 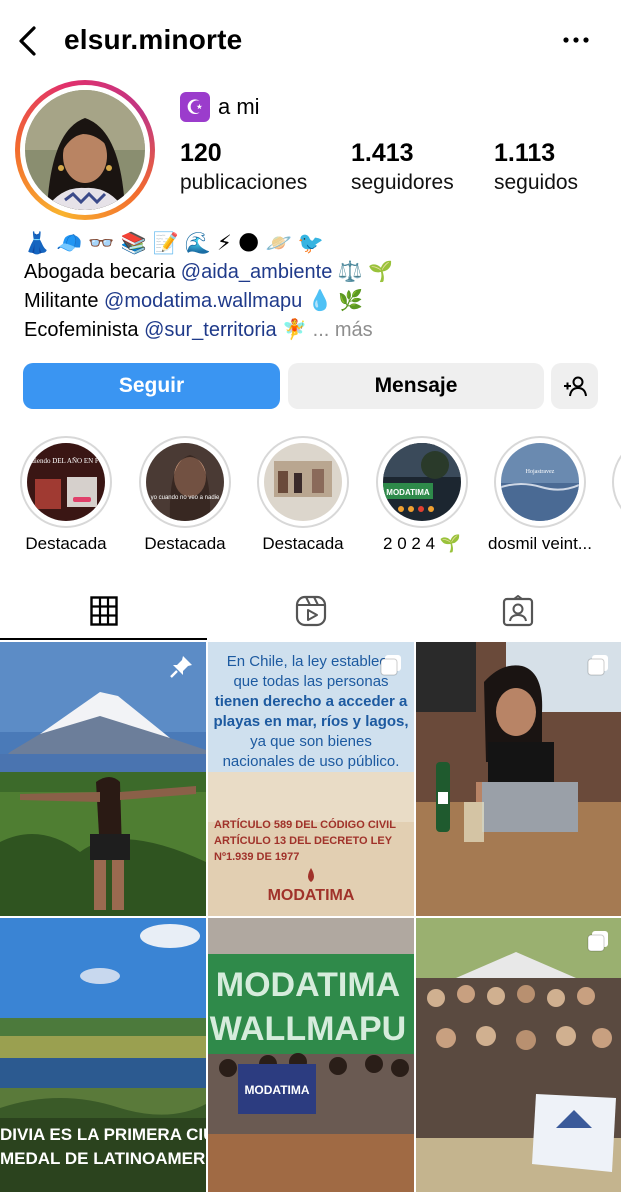 I want to click on stat-label: seguidores, so click(x=402, y=182).